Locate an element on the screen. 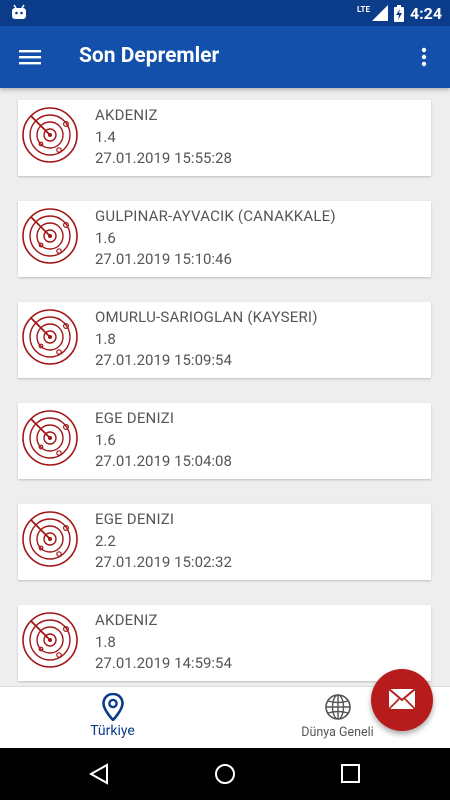 The height and width of the screenshot is (800, 450). tab-turkiye: Türkiye is located at coordinates (112, 718).